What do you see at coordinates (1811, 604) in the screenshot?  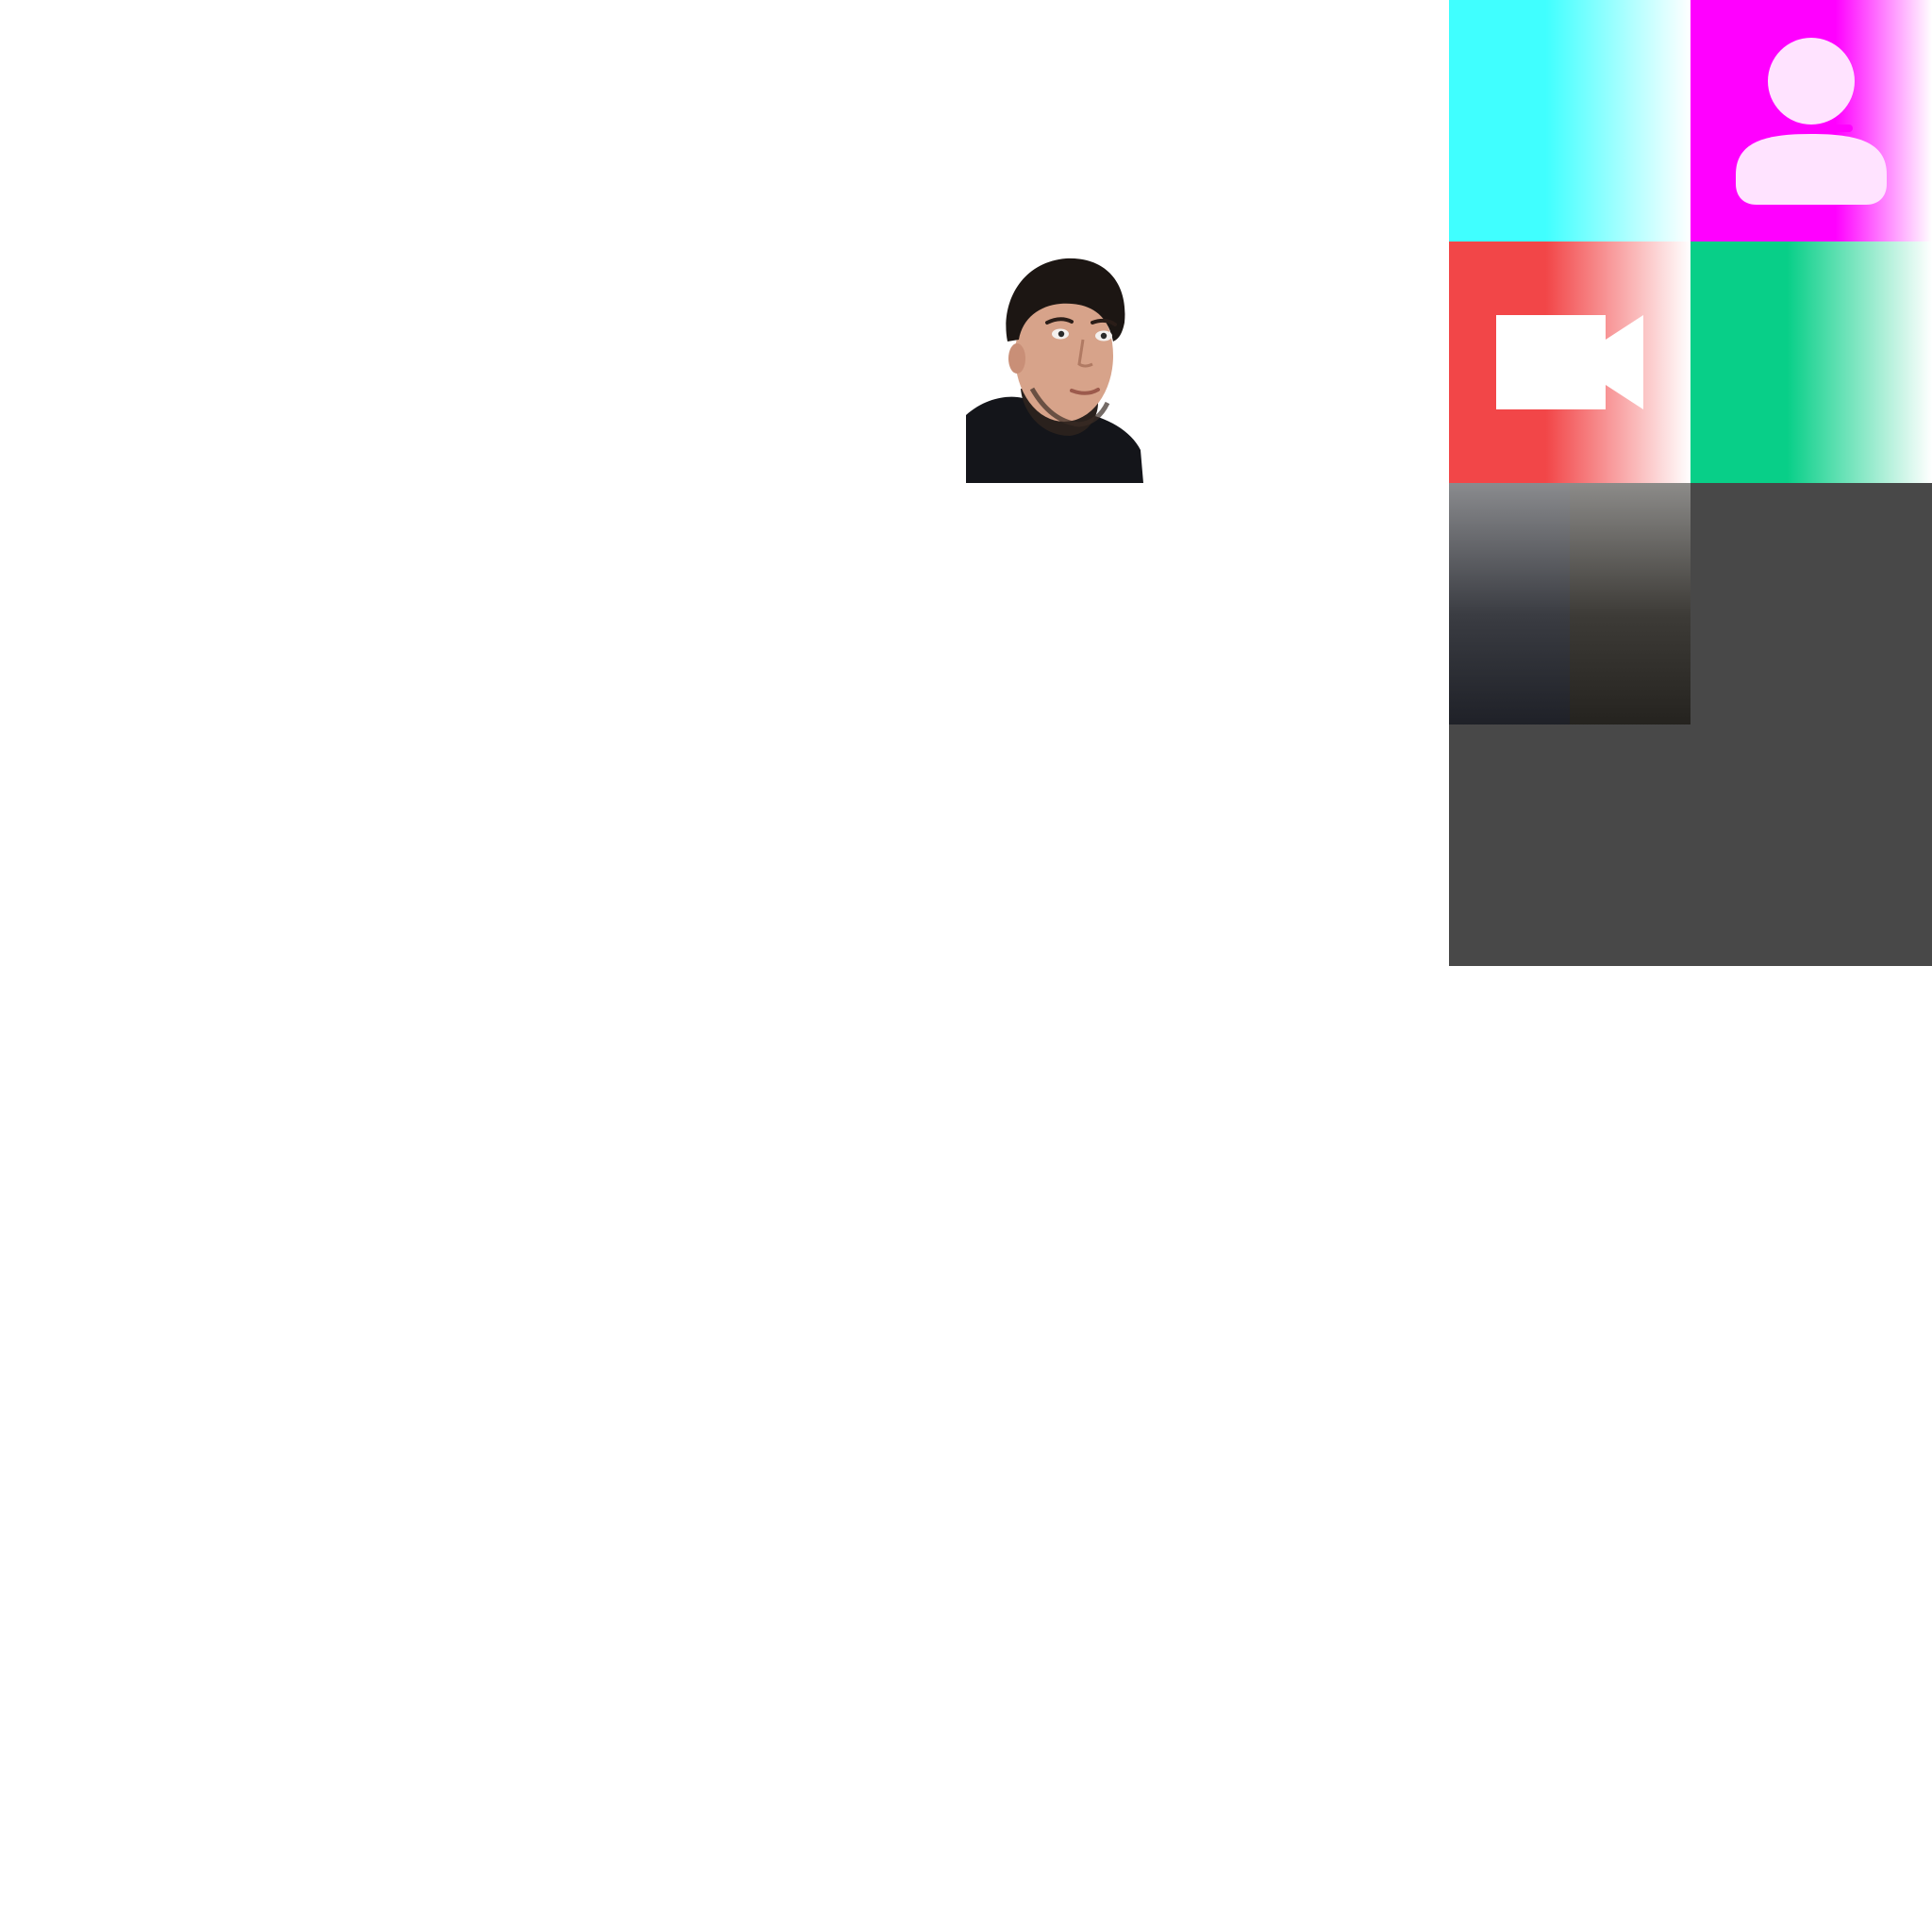 I see `panel-dark-right` at bounding box center [1811, 604].